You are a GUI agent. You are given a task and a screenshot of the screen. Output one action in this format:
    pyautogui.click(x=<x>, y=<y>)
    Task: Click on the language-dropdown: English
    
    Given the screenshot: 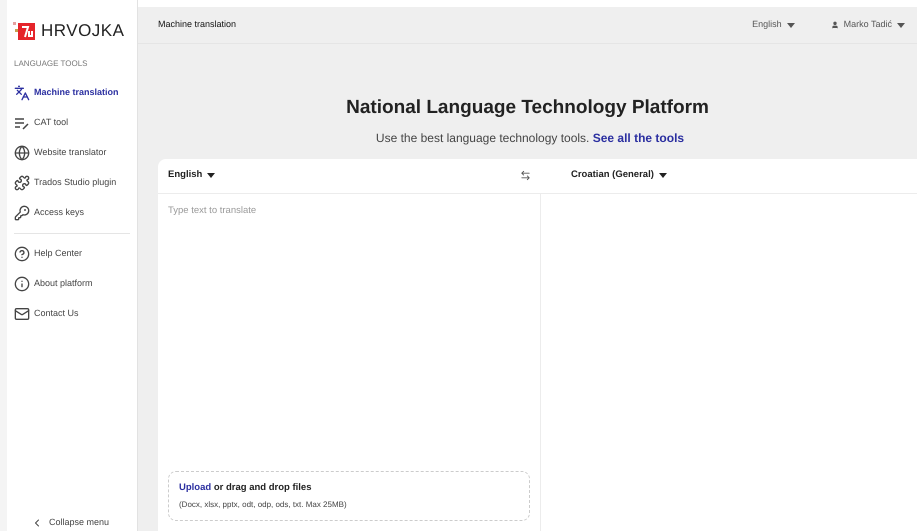 What is the action you would take?
    pyautogui.click(x=773, y=25)
    